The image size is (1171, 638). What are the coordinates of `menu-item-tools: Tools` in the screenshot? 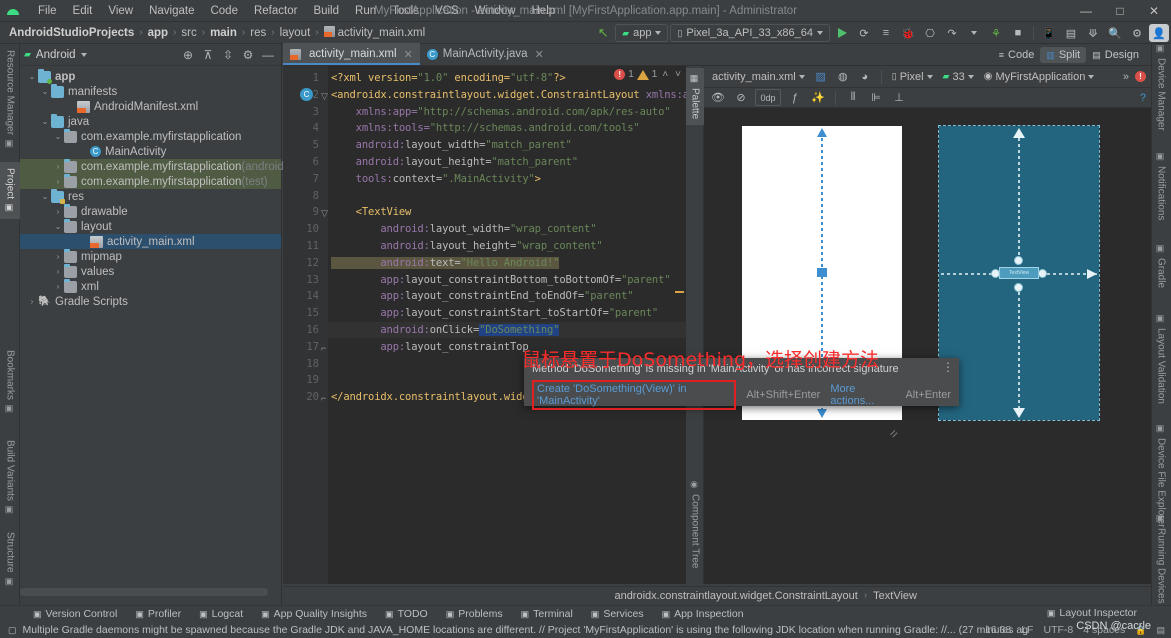 It's located at (405, 11).